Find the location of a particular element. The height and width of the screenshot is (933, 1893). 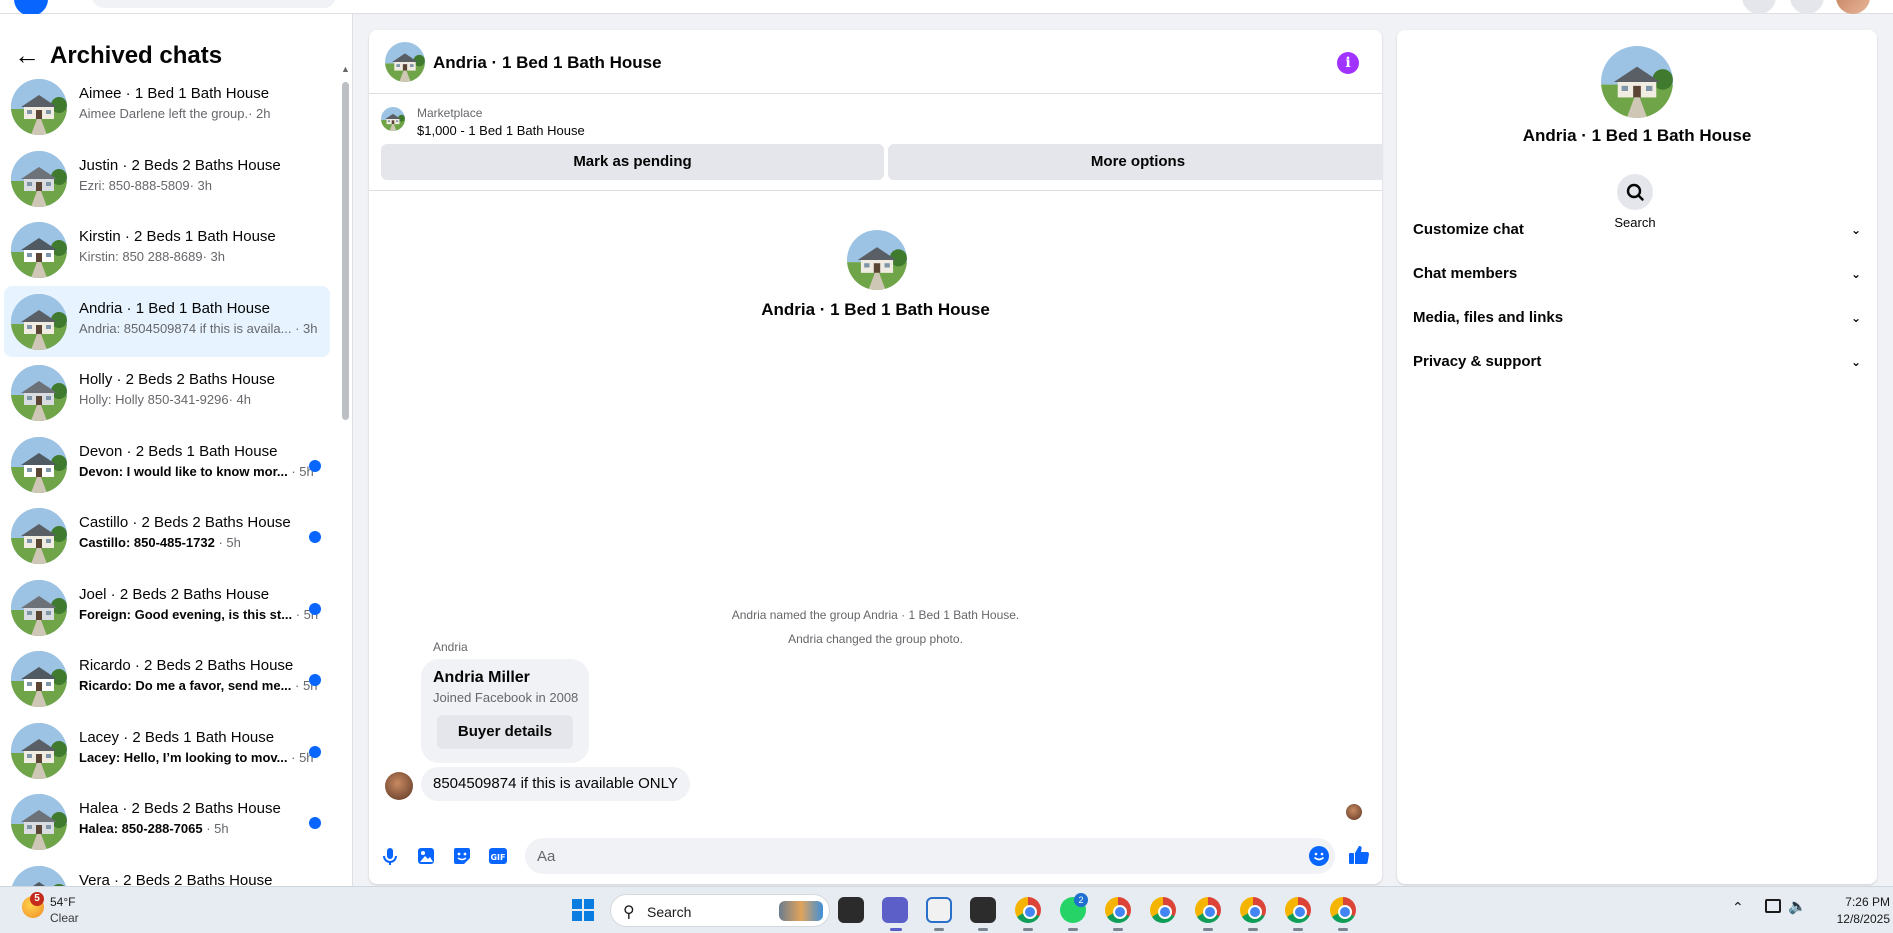

clock-time: 7:26 PM is located at coordinates (1850, 902).